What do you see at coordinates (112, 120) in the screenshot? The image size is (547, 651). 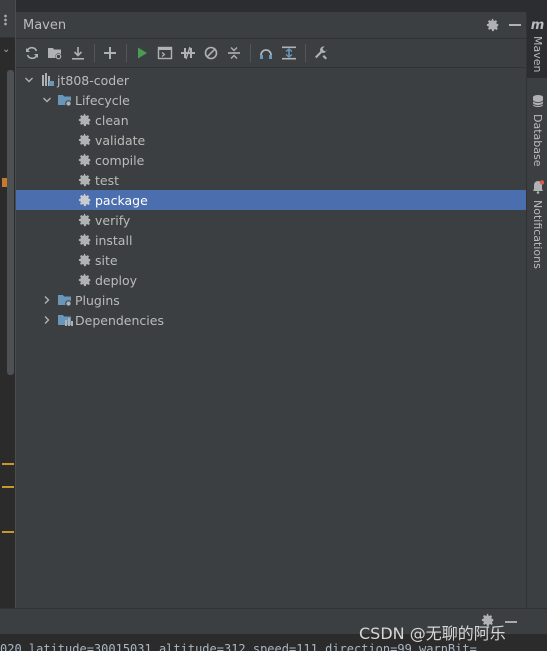 I see `goal-label: clean` at bounding box center [112, 120].